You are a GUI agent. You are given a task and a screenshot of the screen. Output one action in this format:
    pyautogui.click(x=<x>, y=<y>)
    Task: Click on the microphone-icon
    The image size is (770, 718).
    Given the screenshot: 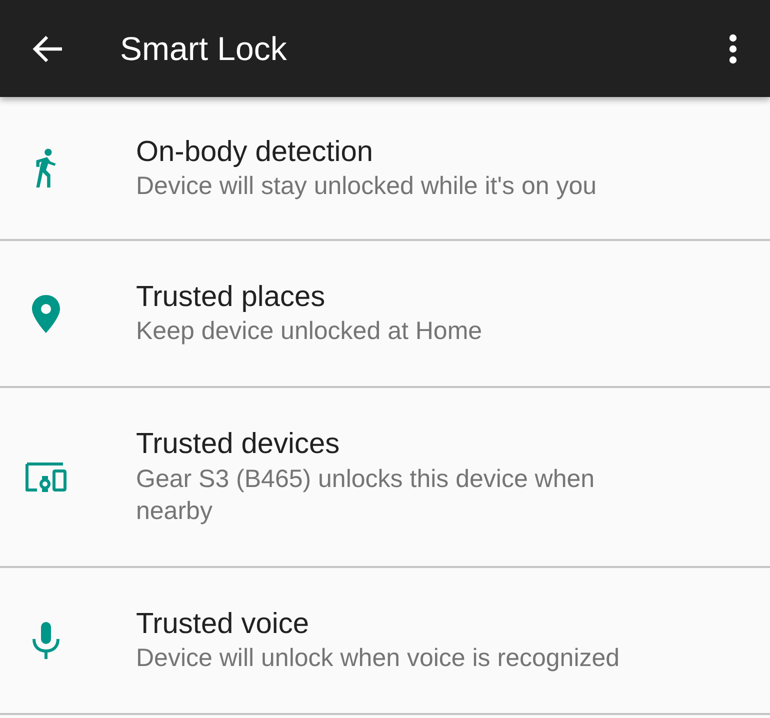 What is the action you would take?
    pyautogui.click(x=46, y=641)
    